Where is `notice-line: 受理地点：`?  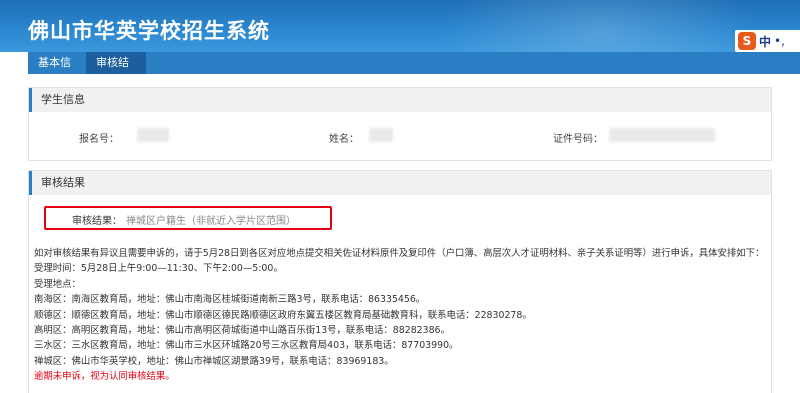
notice-line: 受理地点： is located at coordinates (57, 284).